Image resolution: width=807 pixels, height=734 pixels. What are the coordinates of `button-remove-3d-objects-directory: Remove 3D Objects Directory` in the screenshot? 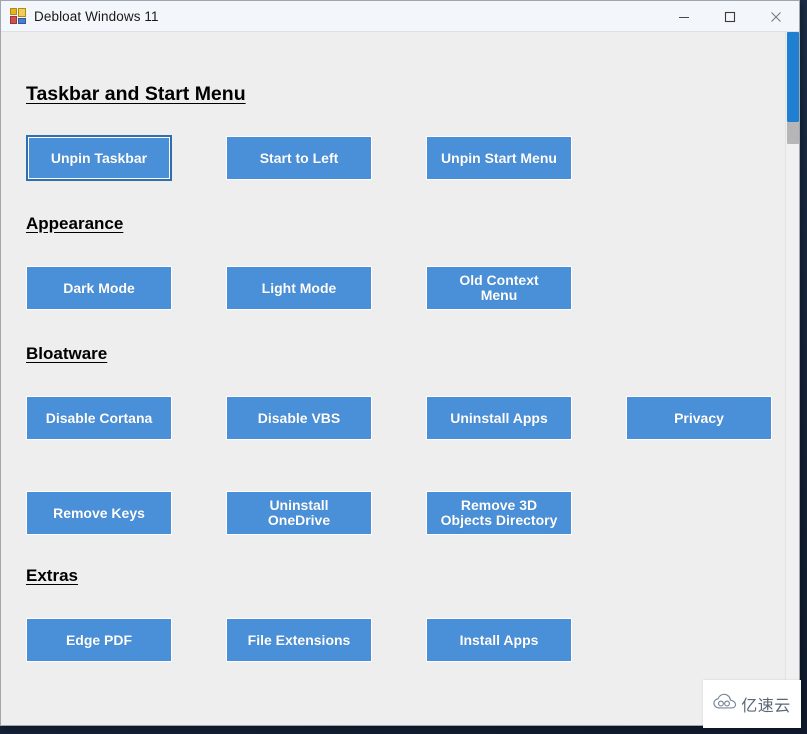 It's located at (499, 513).